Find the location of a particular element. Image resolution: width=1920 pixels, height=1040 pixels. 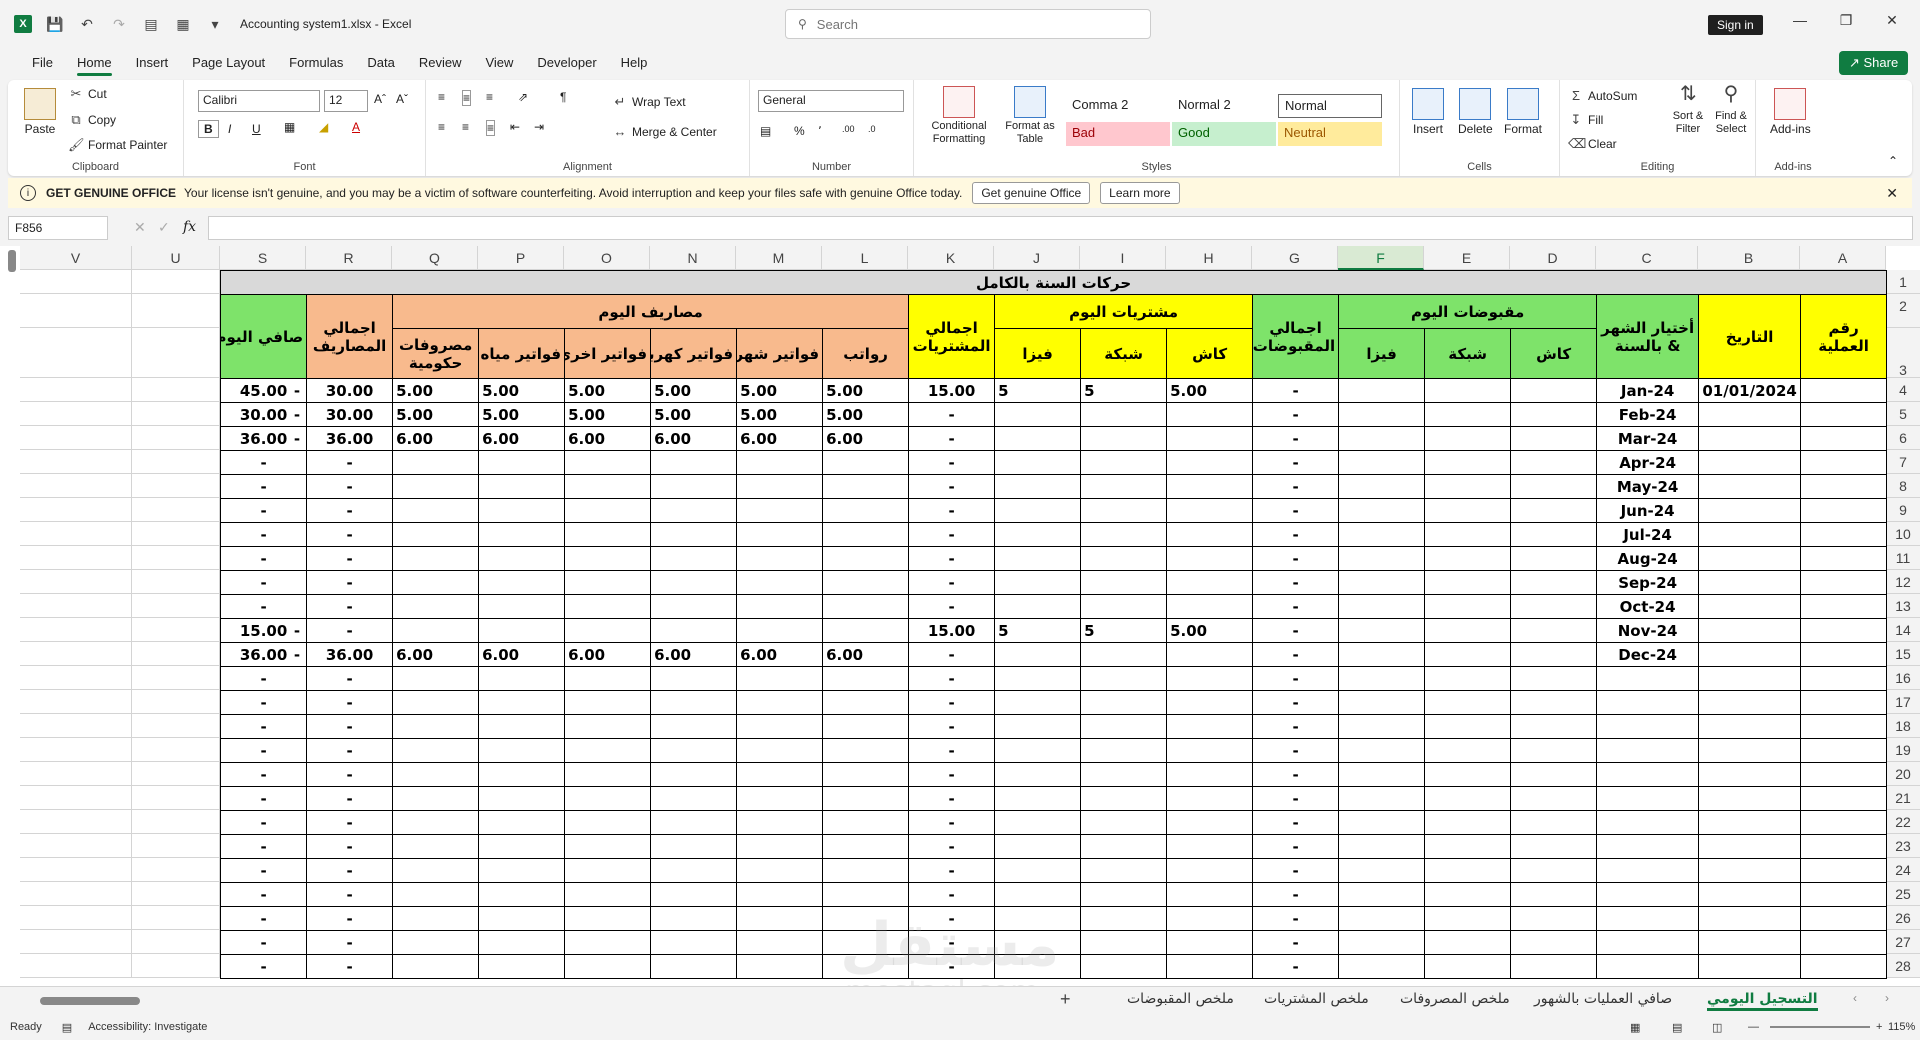

print-preview-icon: ▤ is located at coordinates (151, 24).